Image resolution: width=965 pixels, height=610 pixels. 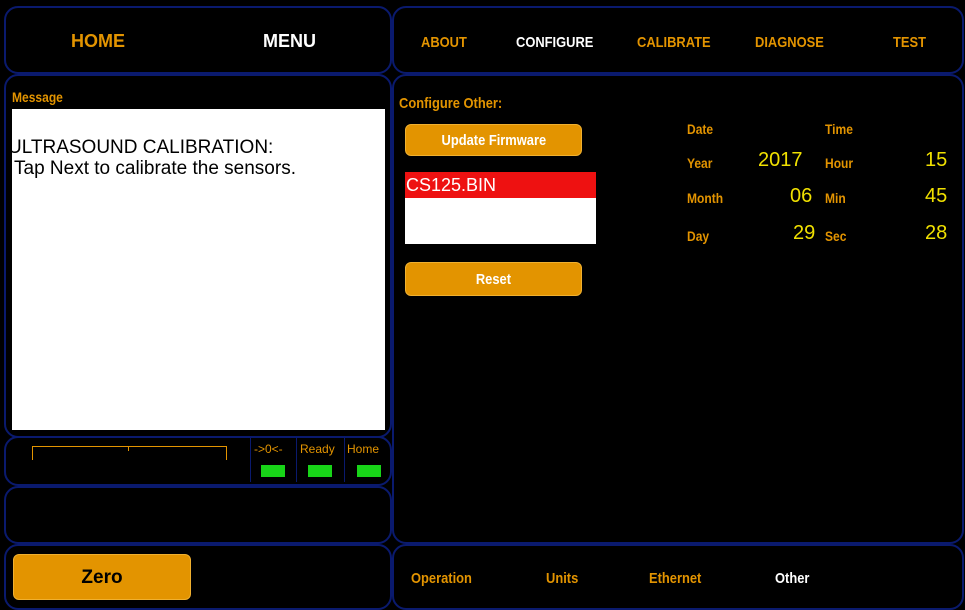 I want to click on tab-diagnose: DIAGNOSE, so click(x=795, y=42).